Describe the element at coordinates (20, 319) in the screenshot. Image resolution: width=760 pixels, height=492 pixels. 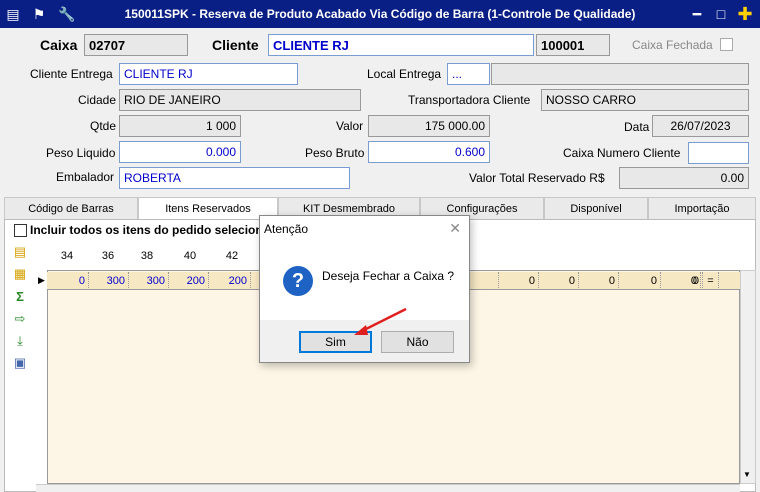
I see `export-icon: ⇨` at that location.